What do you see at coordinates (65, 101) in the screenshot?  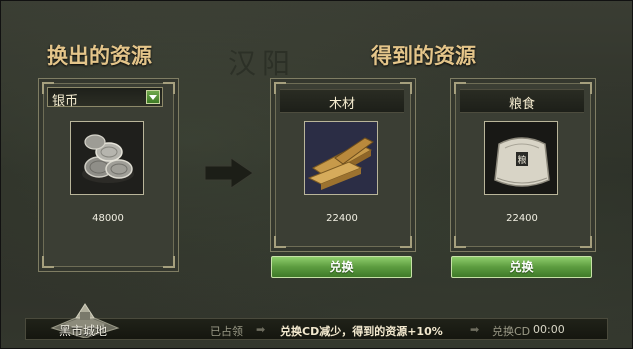 I see `resource-select-value: 银币` at bounding box center [65, 101].